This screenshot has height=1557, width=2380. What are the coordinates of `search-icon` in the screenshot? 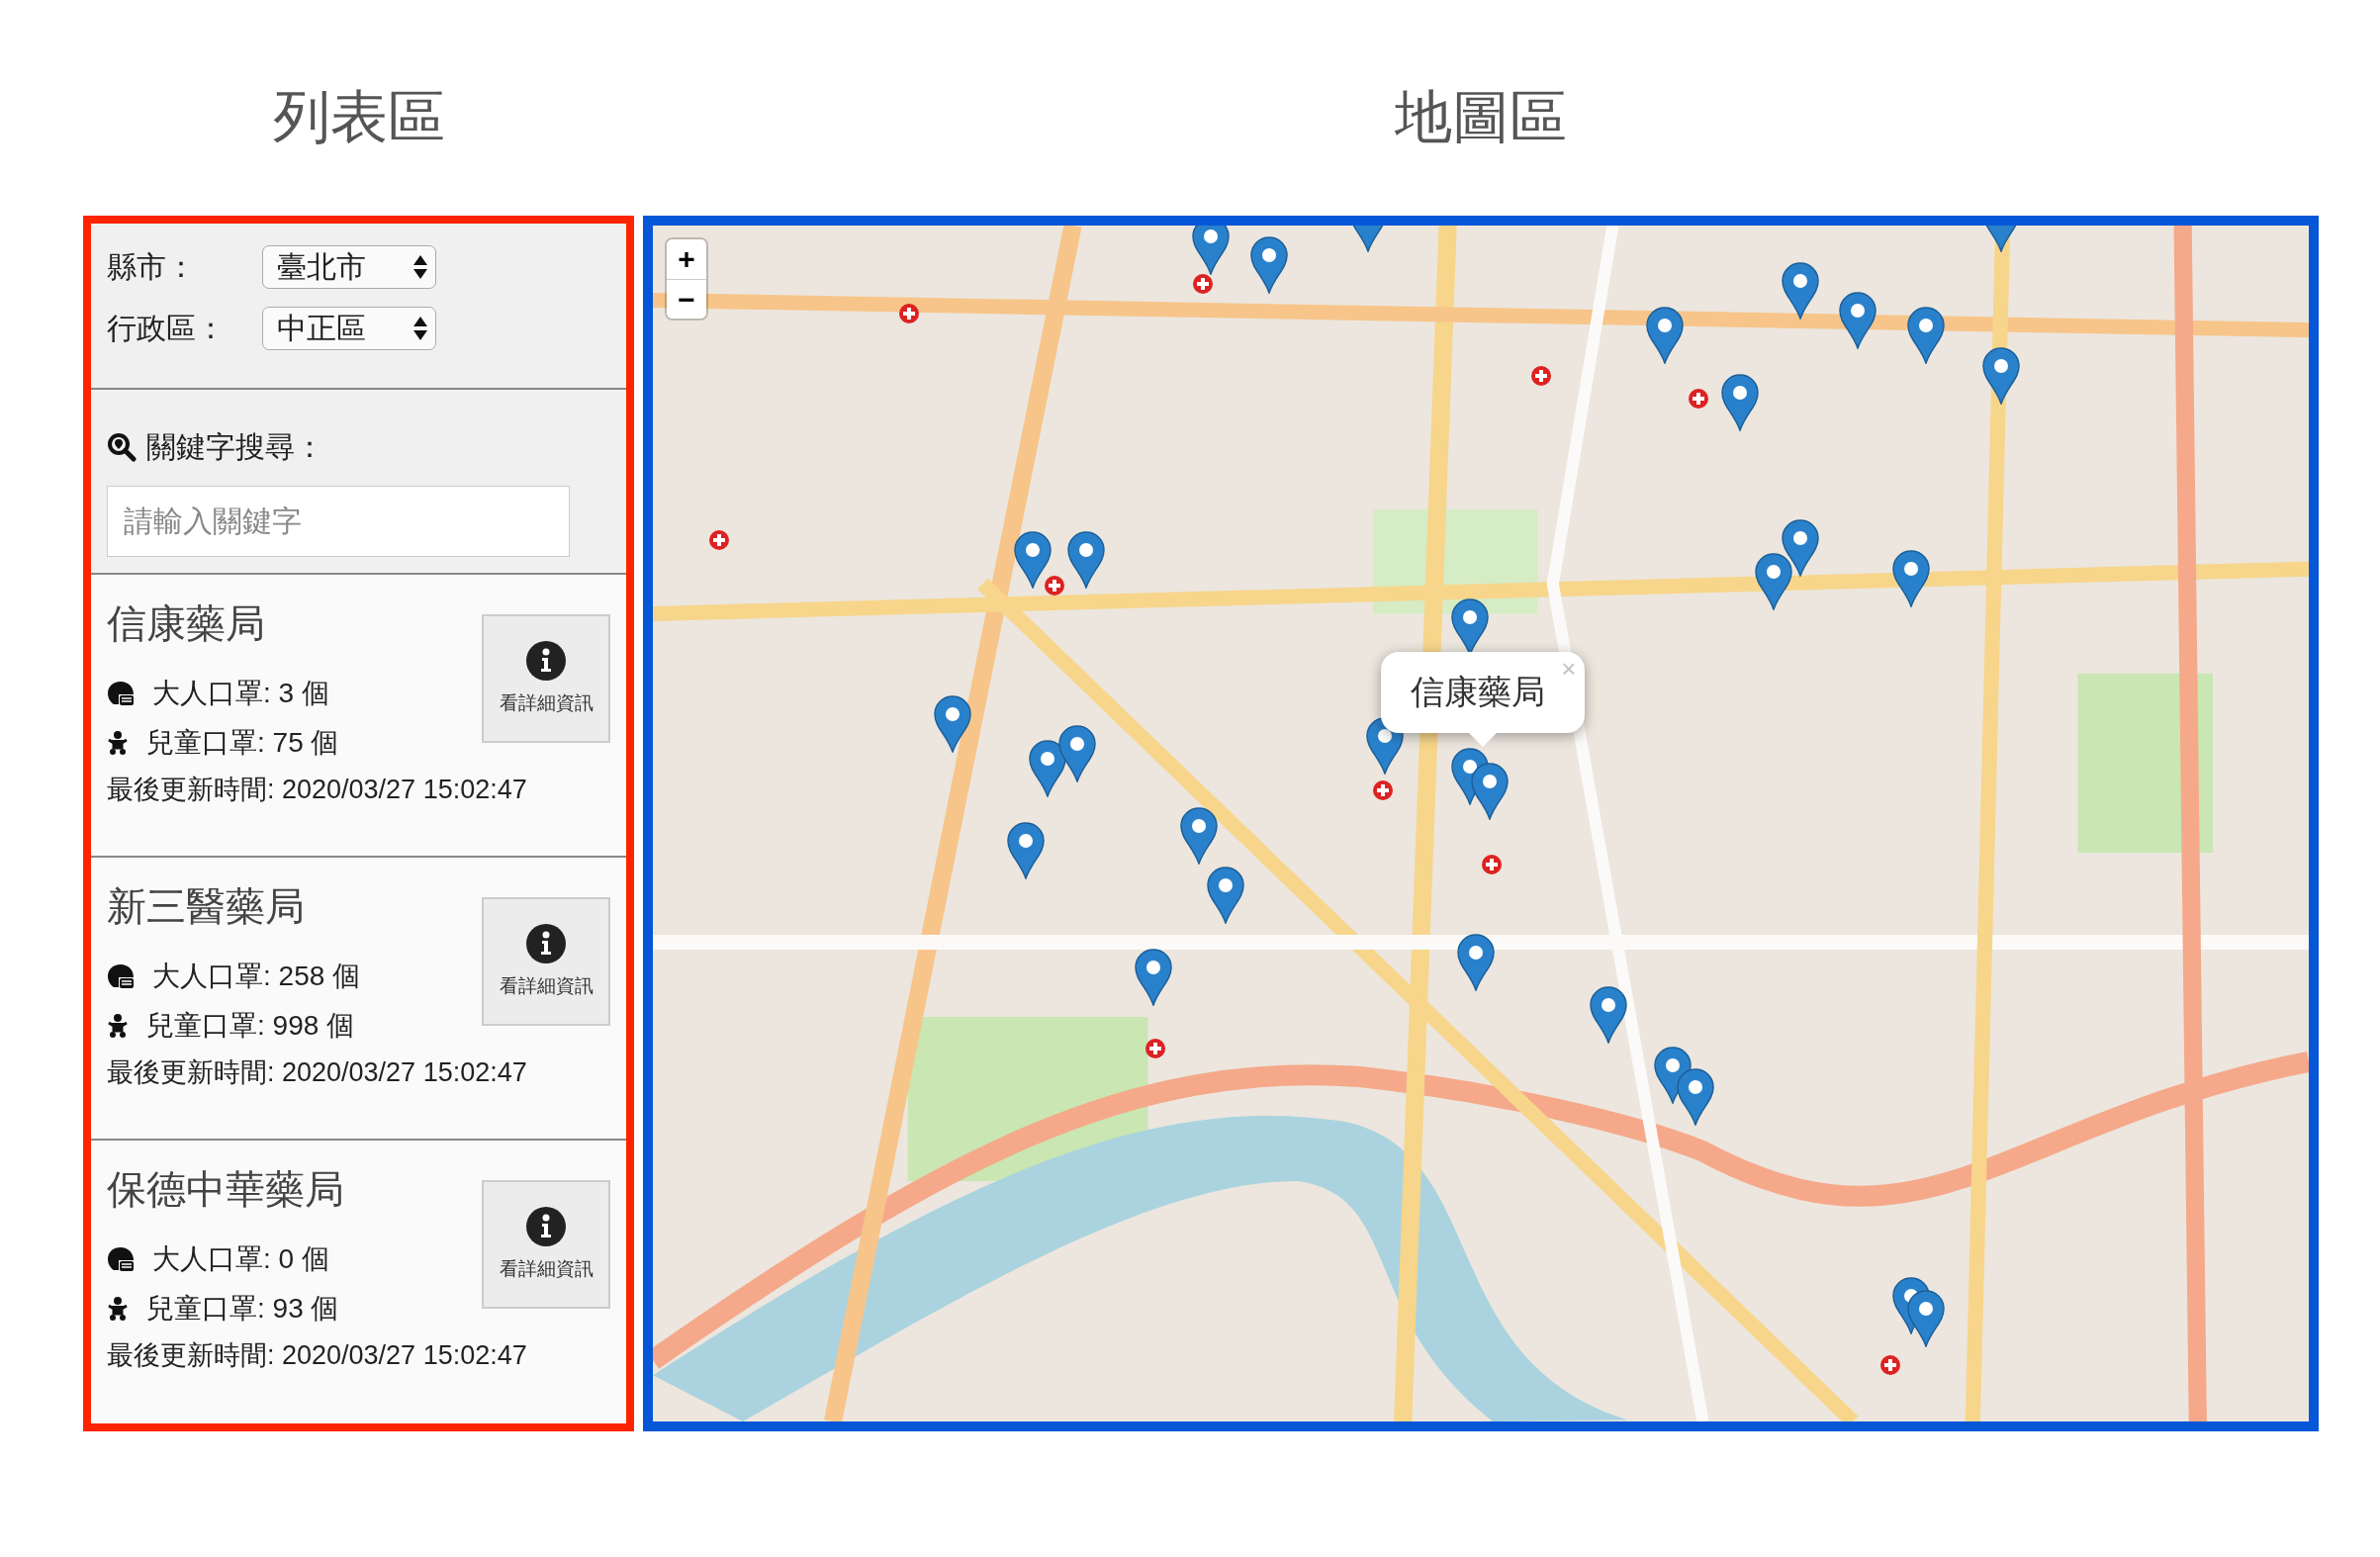 It's located at (122, 447).